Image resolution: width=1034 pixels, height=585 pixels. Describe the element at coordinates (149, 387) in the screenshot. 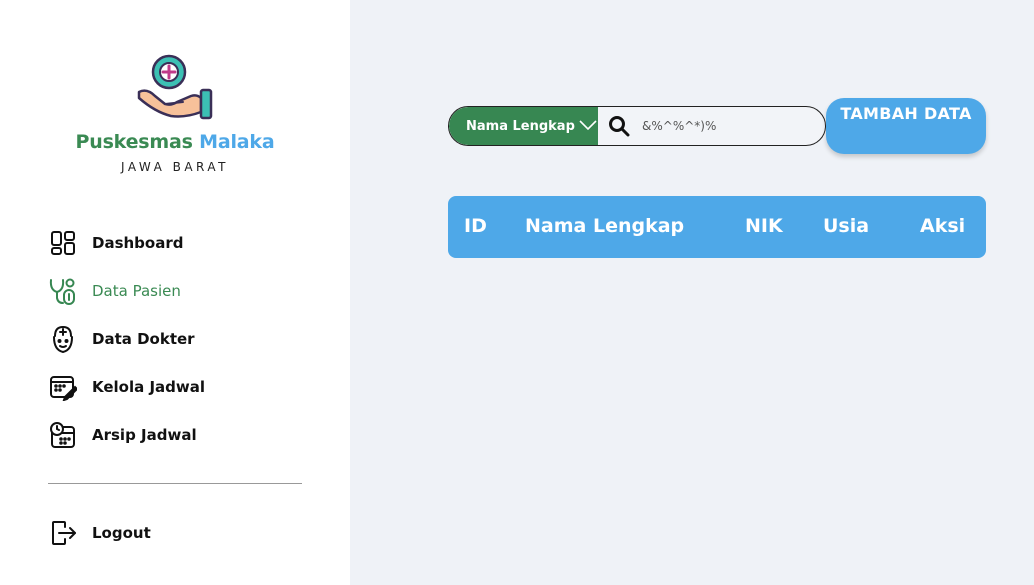

I see `sidebar-item-label: Kelola Jadwal` at that location.